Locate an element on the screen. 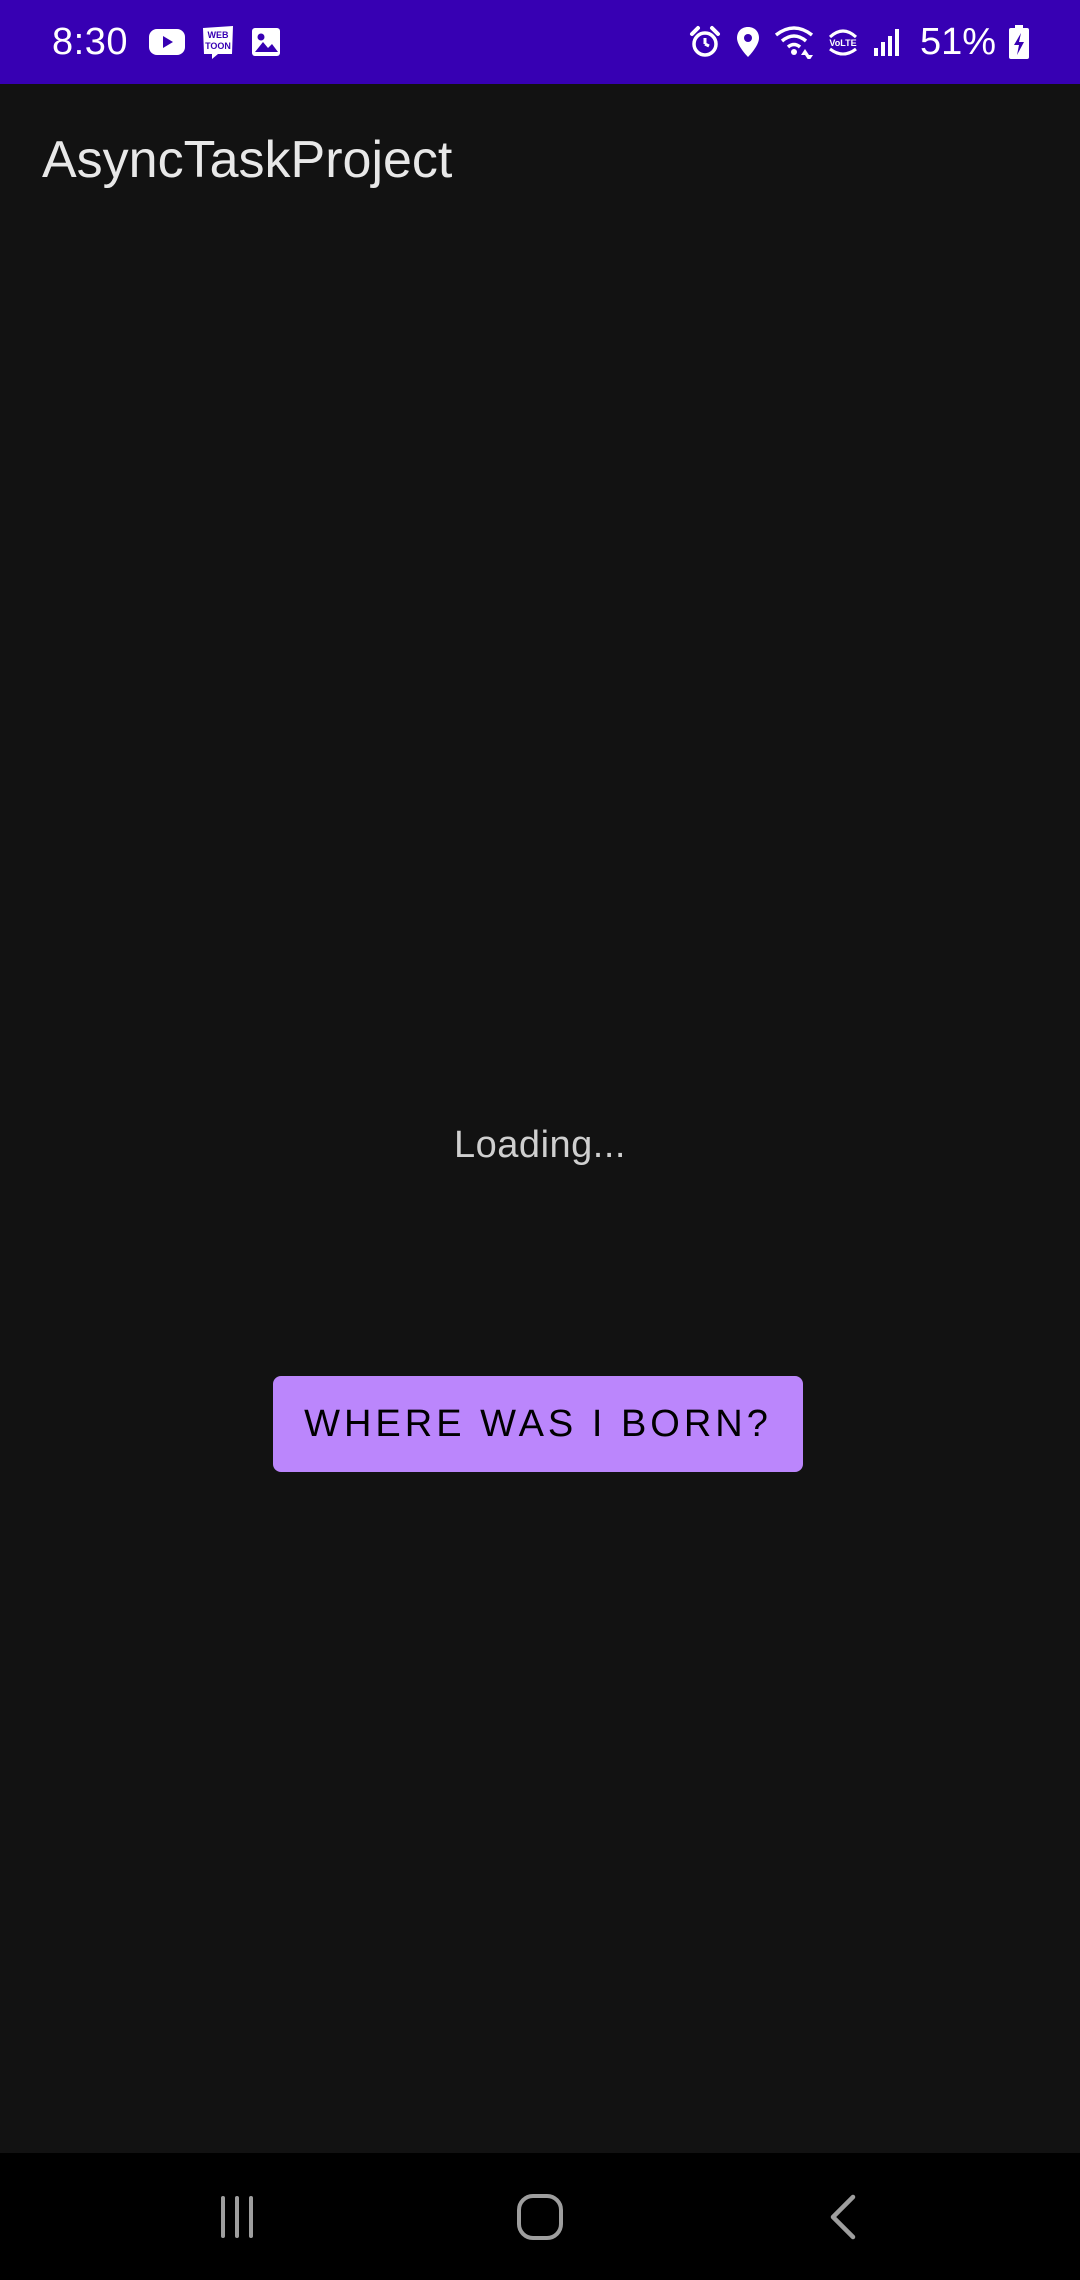  recents-button is located at coordinates (237, 2217).